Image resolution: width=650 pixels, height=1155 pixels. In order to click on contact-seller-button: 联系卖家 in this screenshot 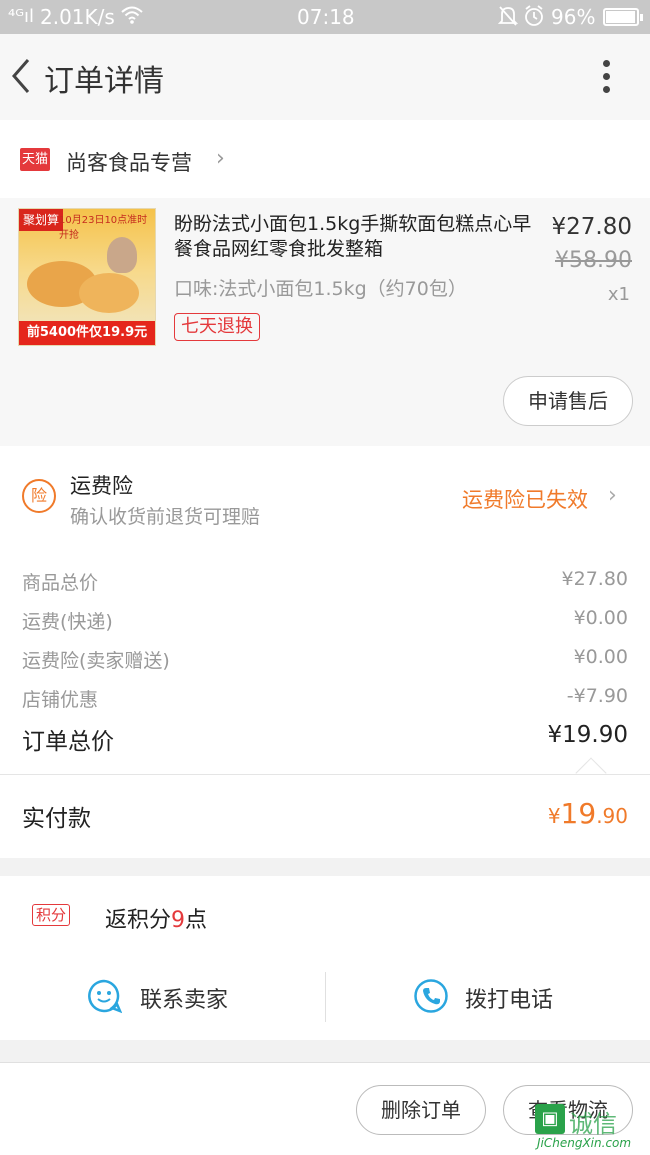, I will do `click(162, 998)`.